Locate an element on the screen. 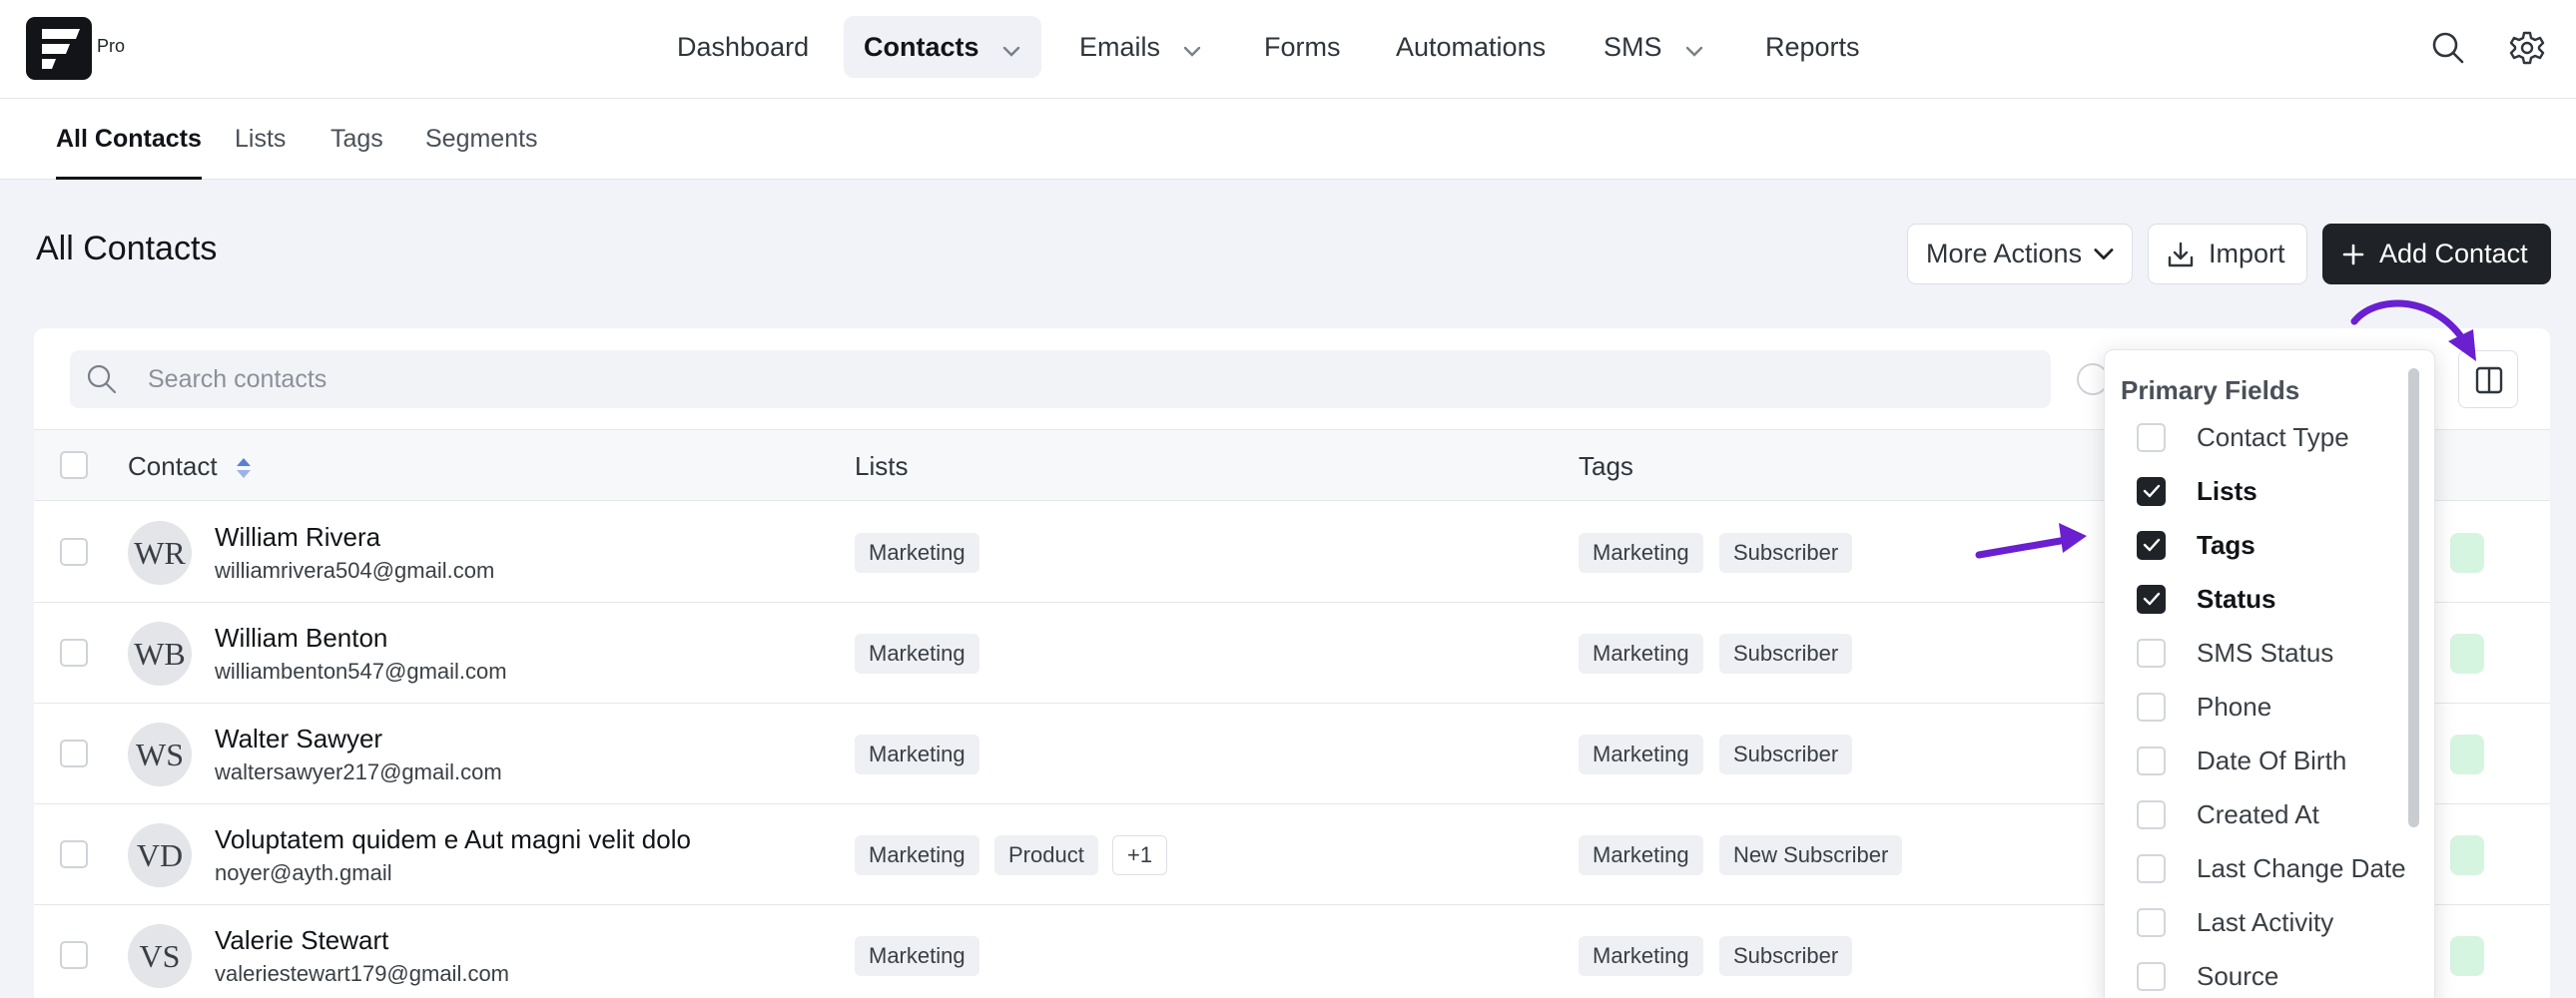  column-option-label: Phone is located at coordinates (2234, 706).